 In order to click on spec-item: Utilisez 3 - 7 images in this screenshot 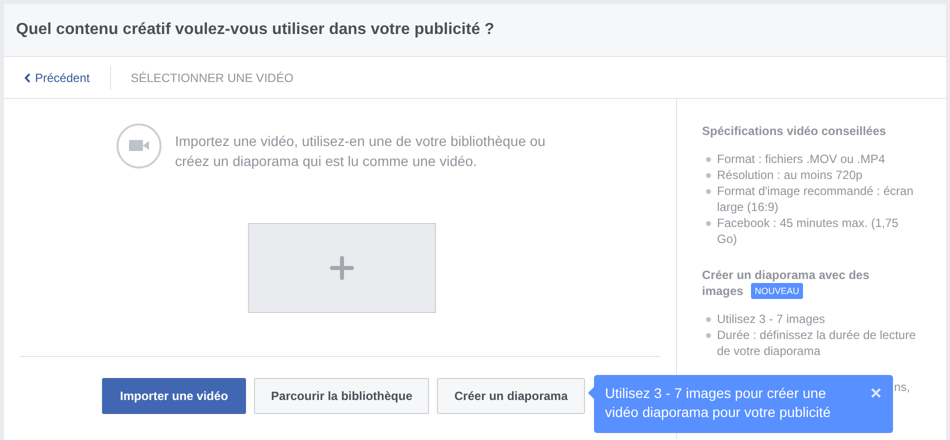, I will do `click(771, 319)`.